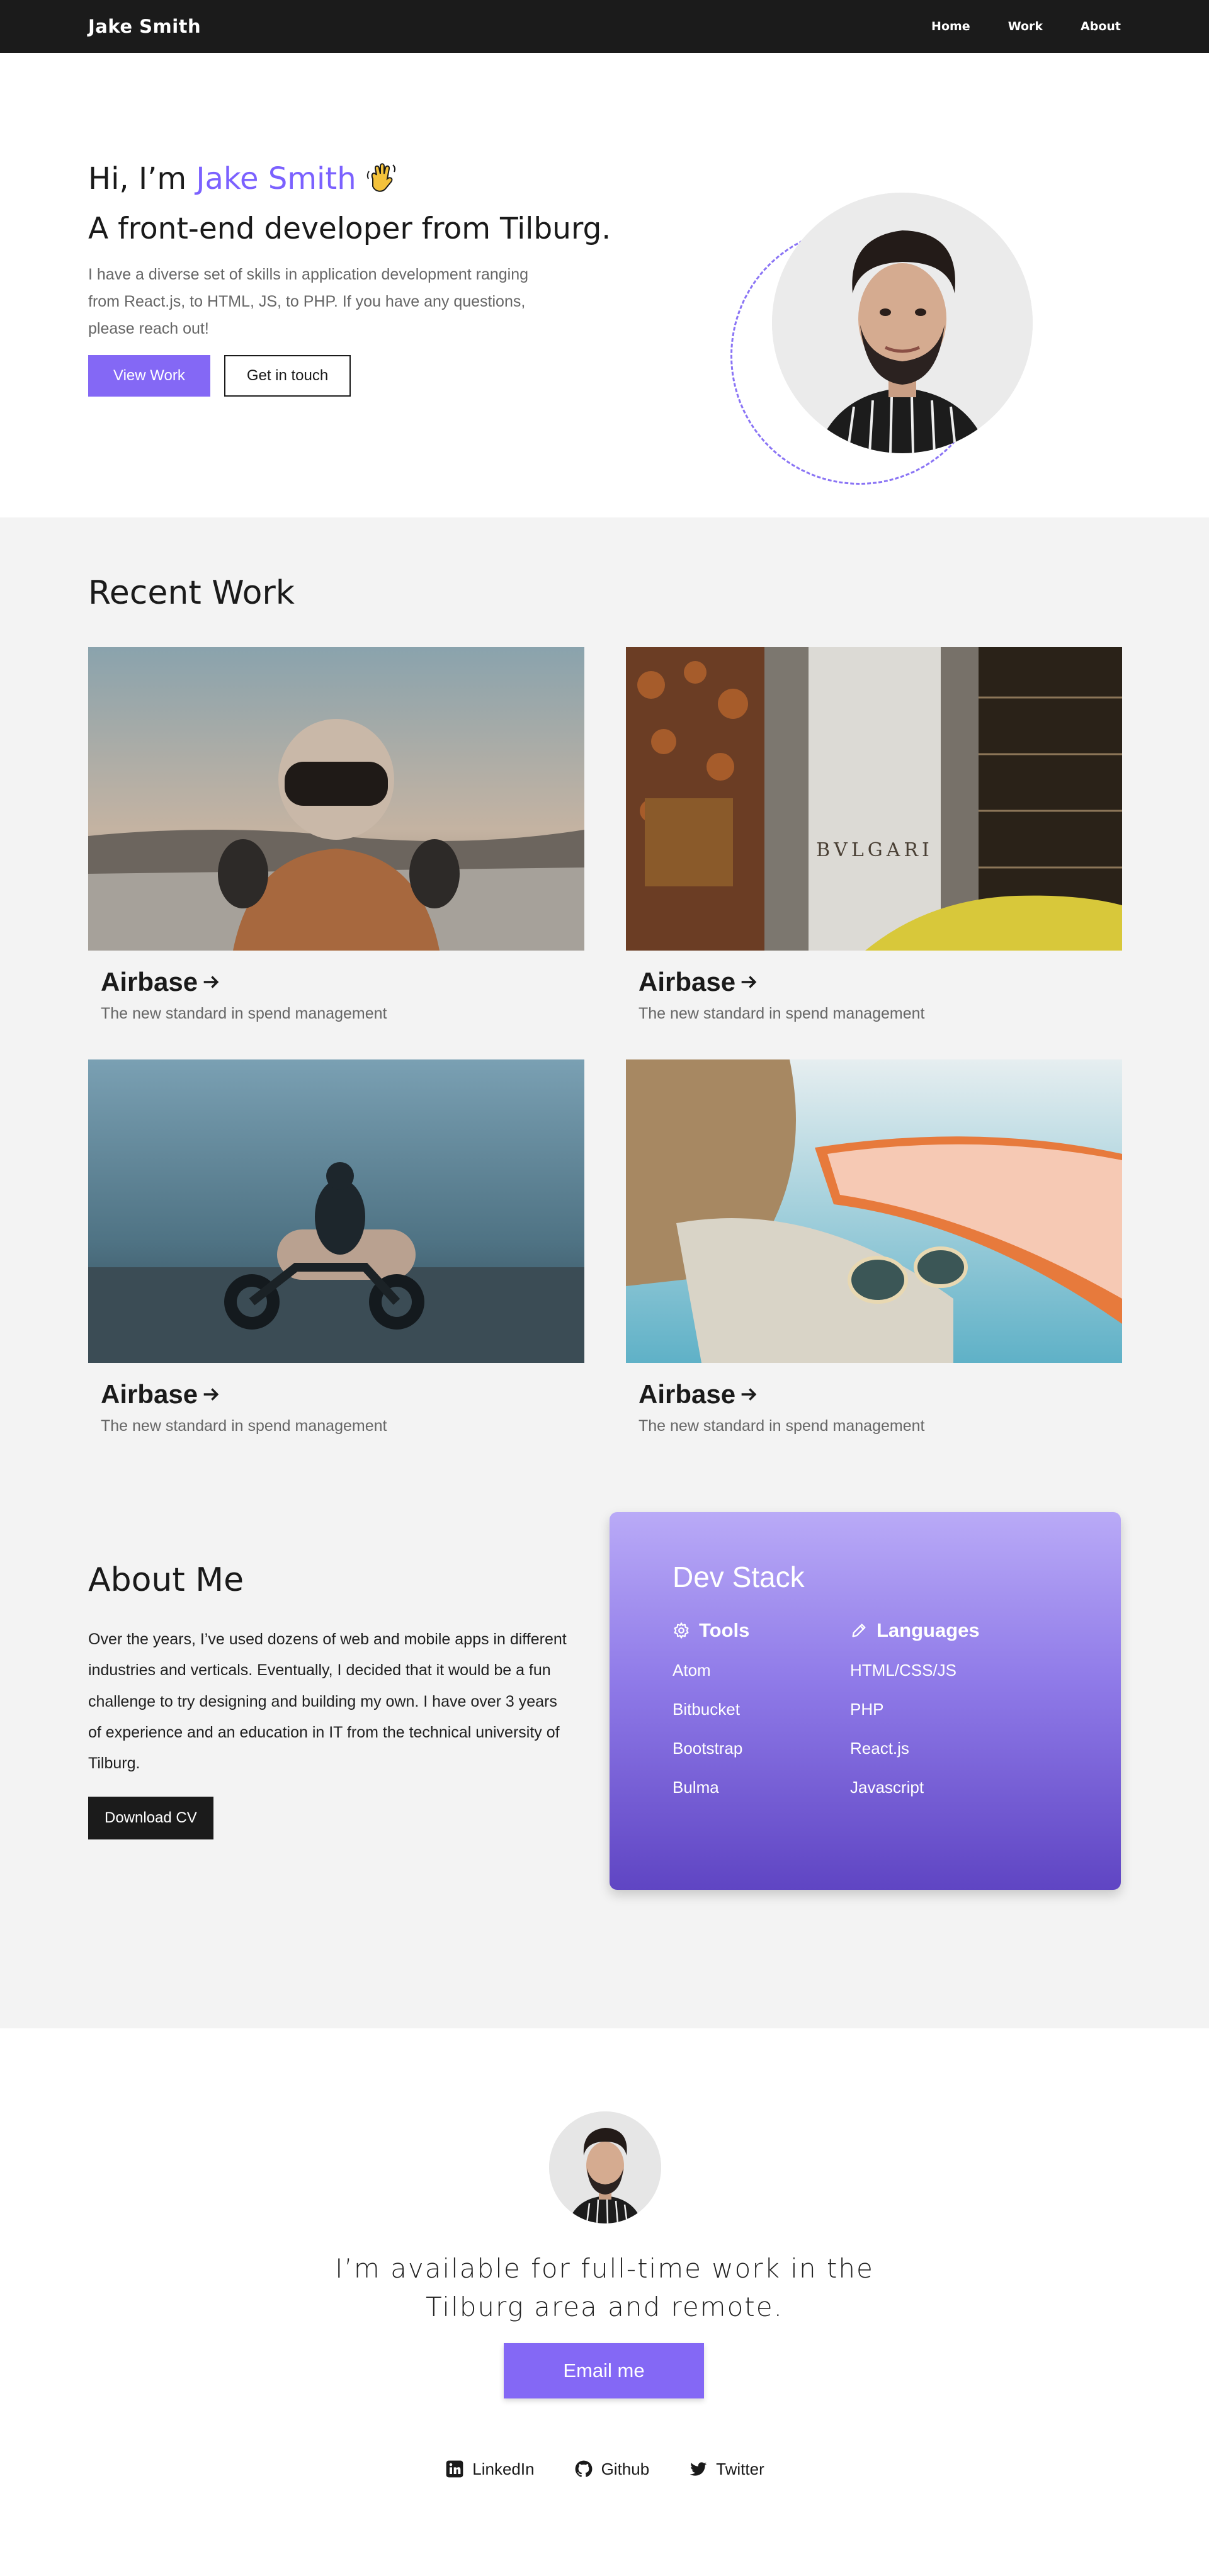  What do you see at coordinates (761, 1729) in the screenshot?
I see `tools-list: Atom Bitbucket Bootstrap Bulma` at bounding box center [761, 1729].